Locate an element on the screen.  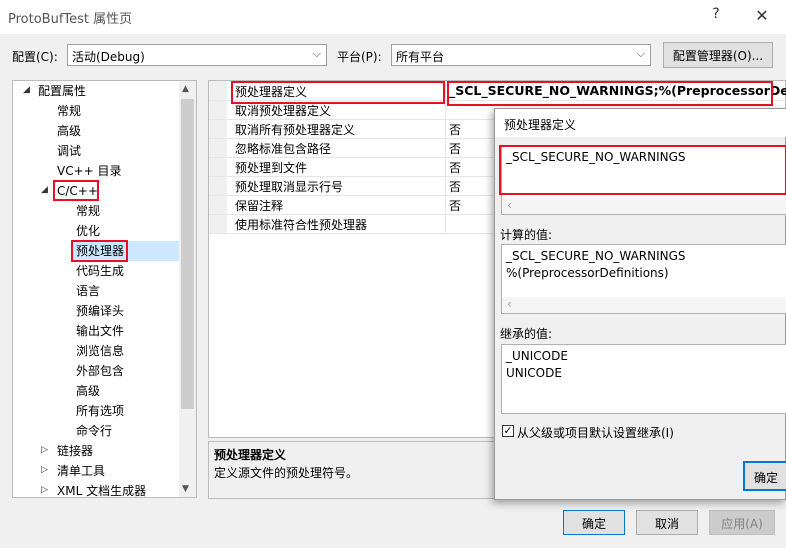
inherited-line: UNICODE is located at coordinates (534, 373).